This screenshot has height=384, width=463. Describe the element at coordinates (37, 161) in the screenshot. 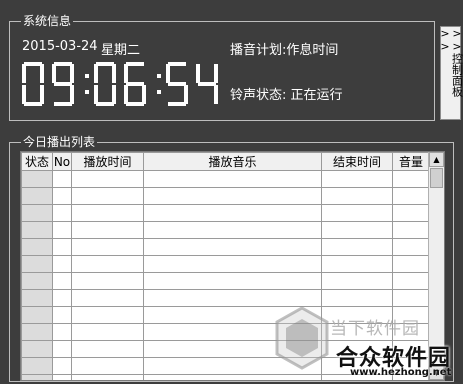

I see `column-header: 状态` at that location.